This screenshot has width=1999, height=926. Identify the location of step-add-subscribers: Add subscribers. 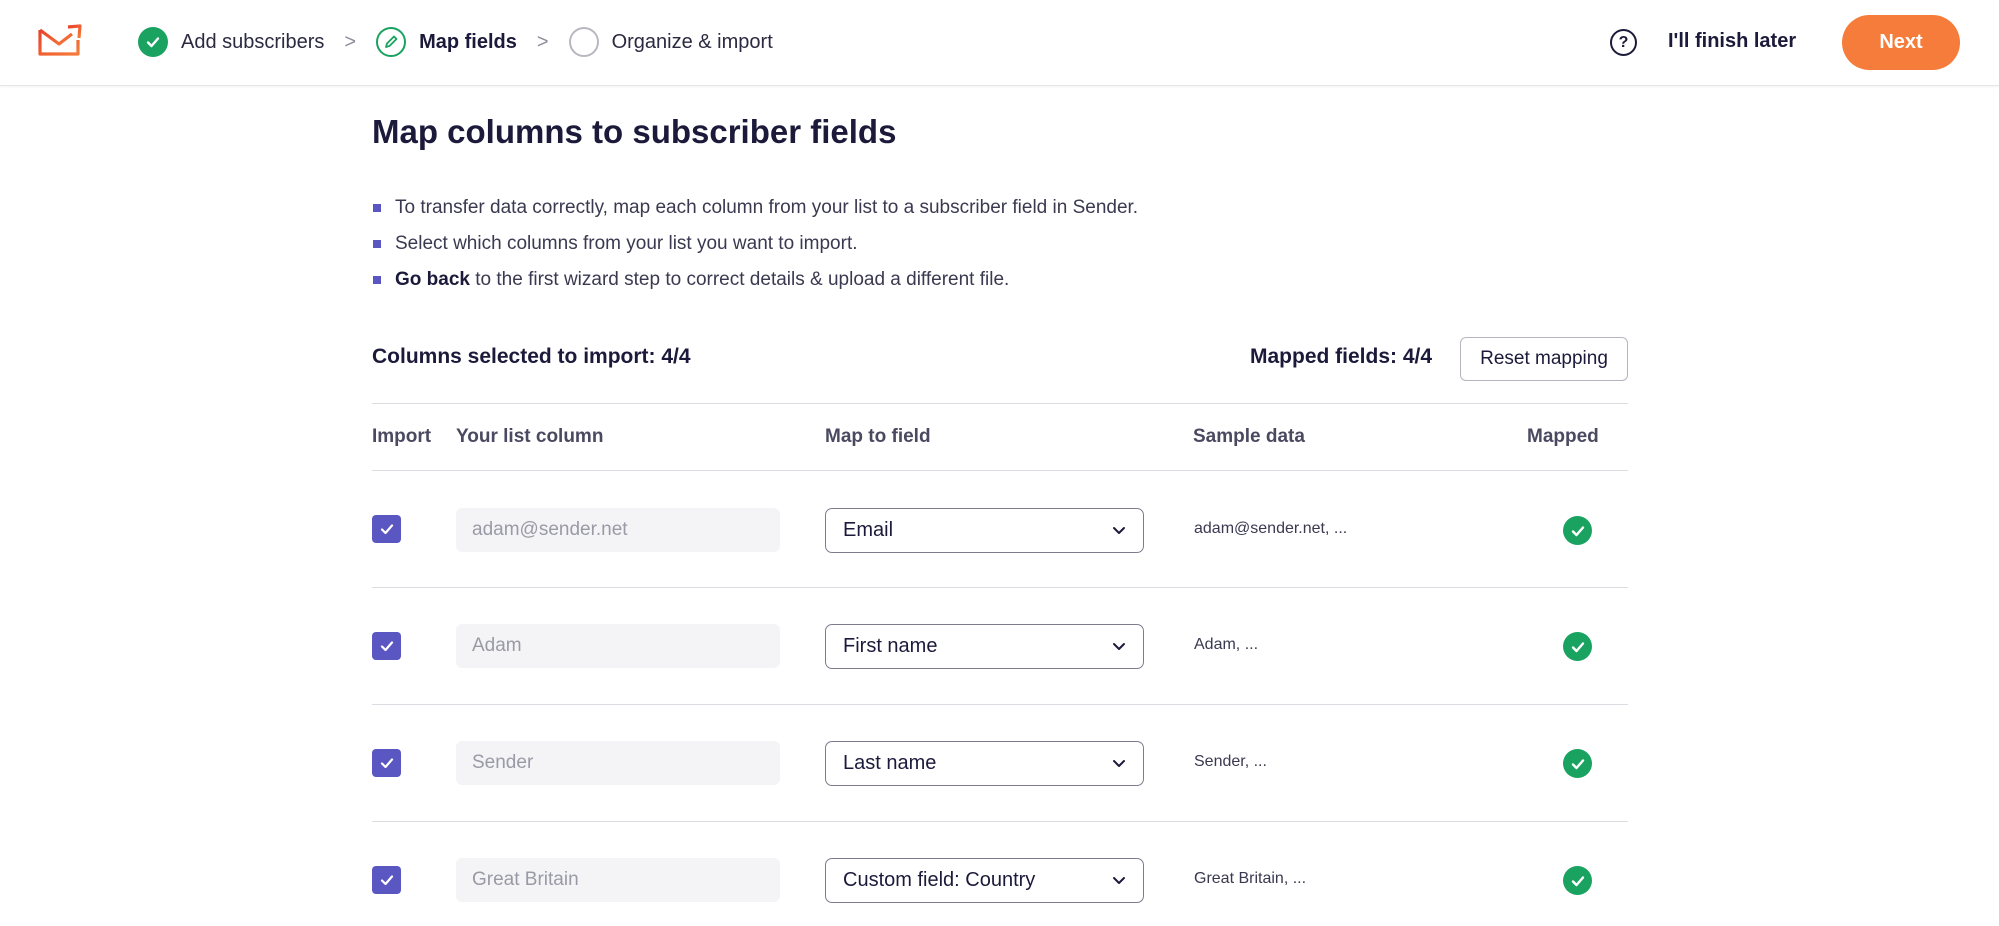
(231, 42).